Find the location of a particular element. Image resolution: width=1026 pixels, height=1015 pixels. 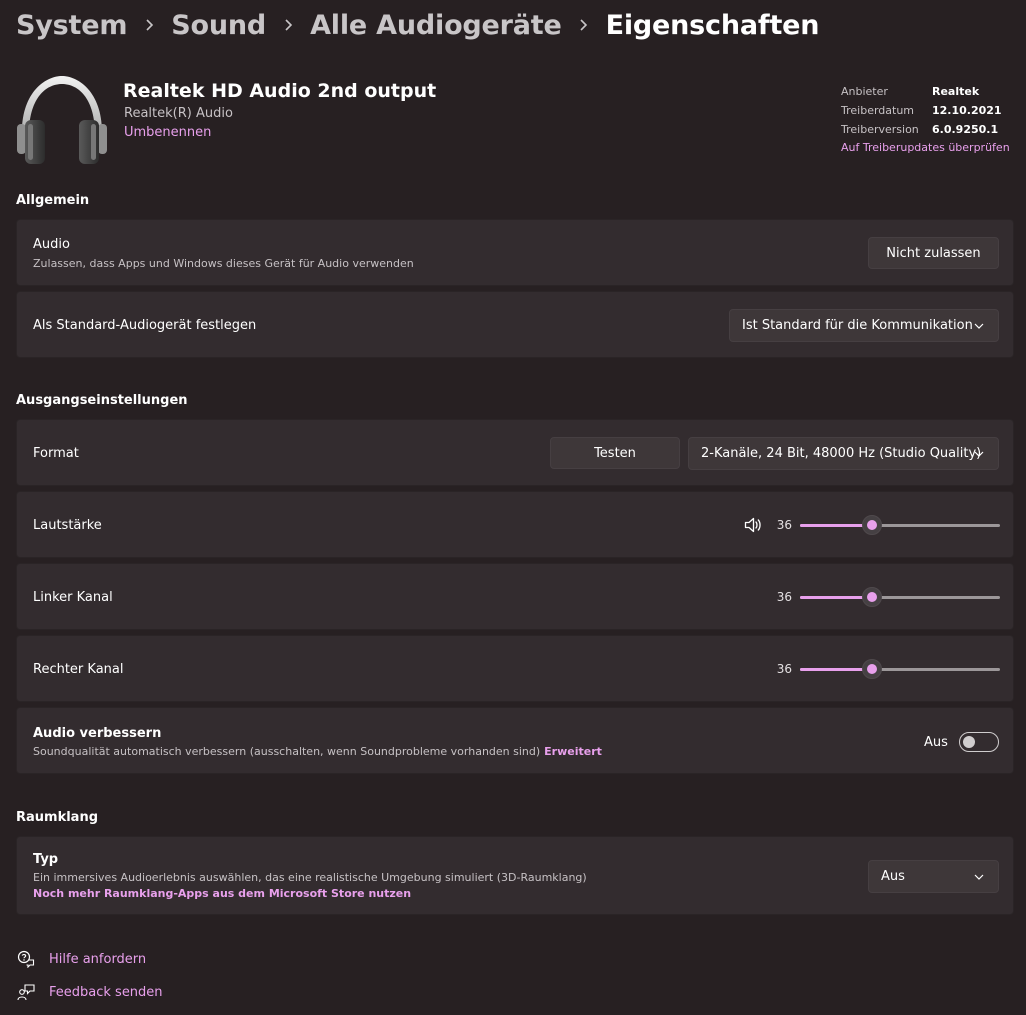

driver-update-link: Auf Treiberupdates überprüfen is located at coordinates (925, 147).